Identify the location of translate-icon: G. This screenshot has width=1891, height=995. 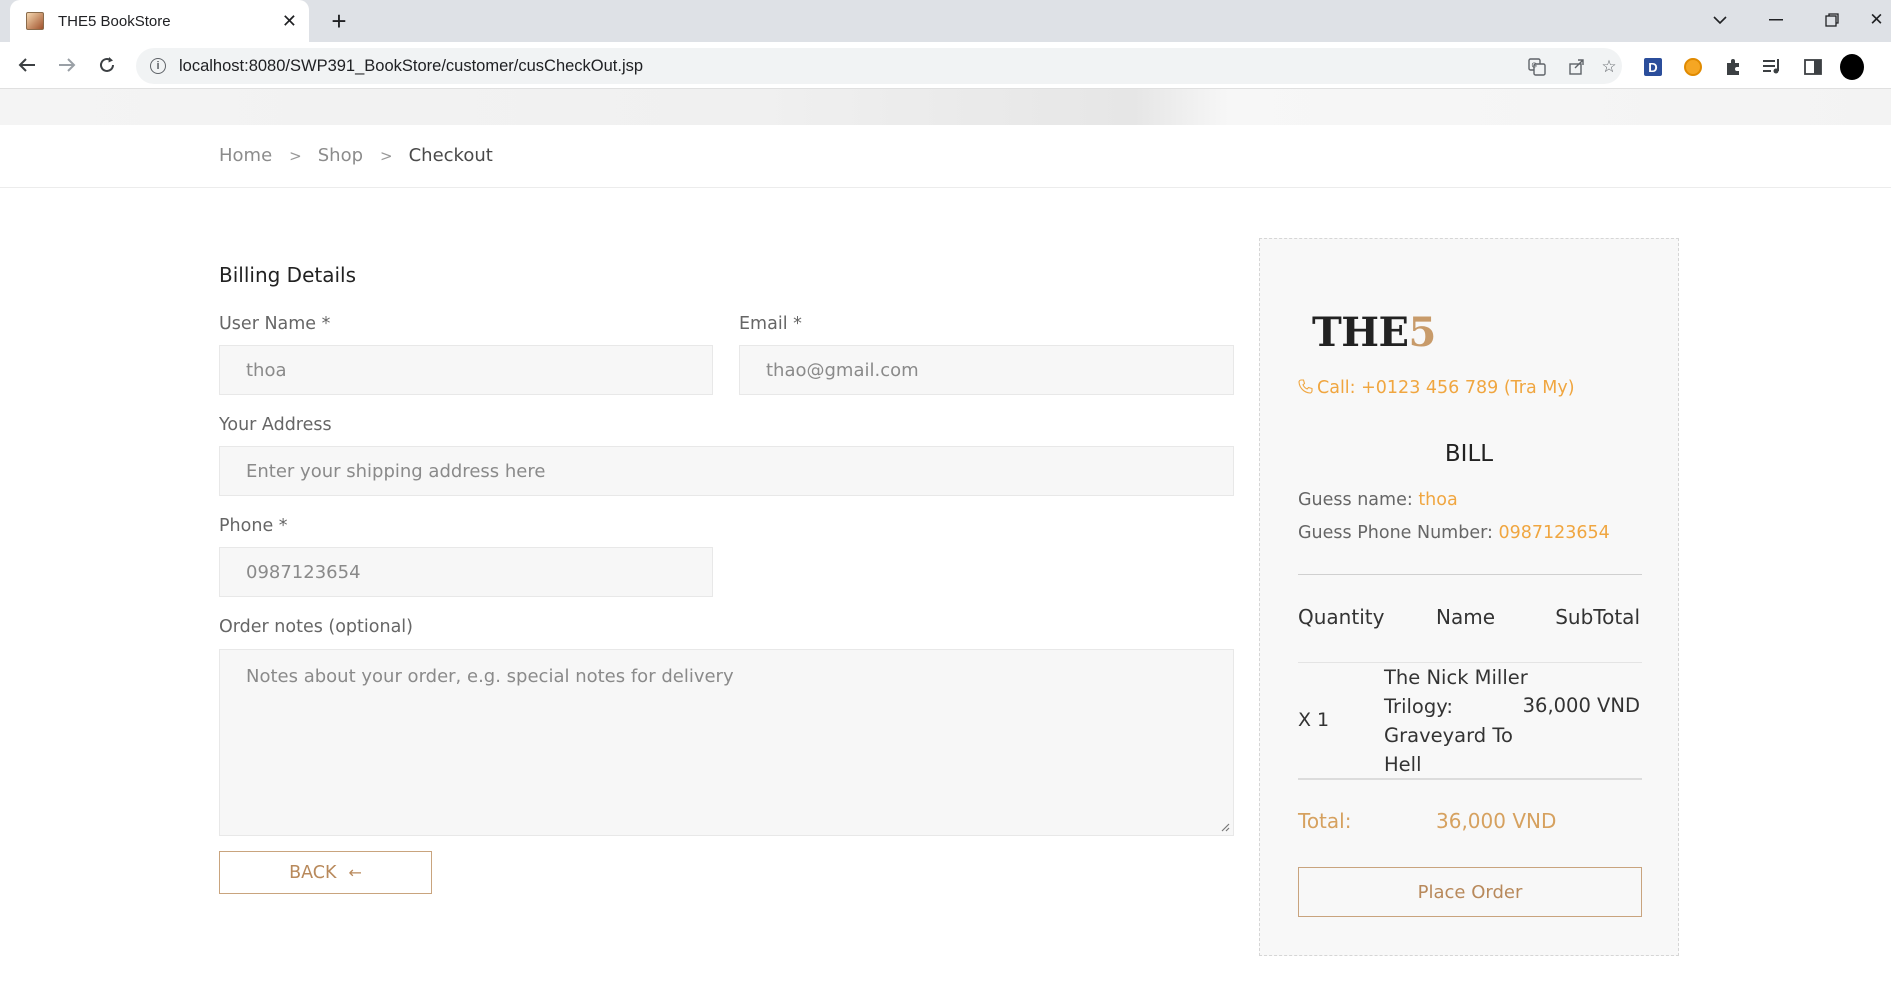
(1537, 67).